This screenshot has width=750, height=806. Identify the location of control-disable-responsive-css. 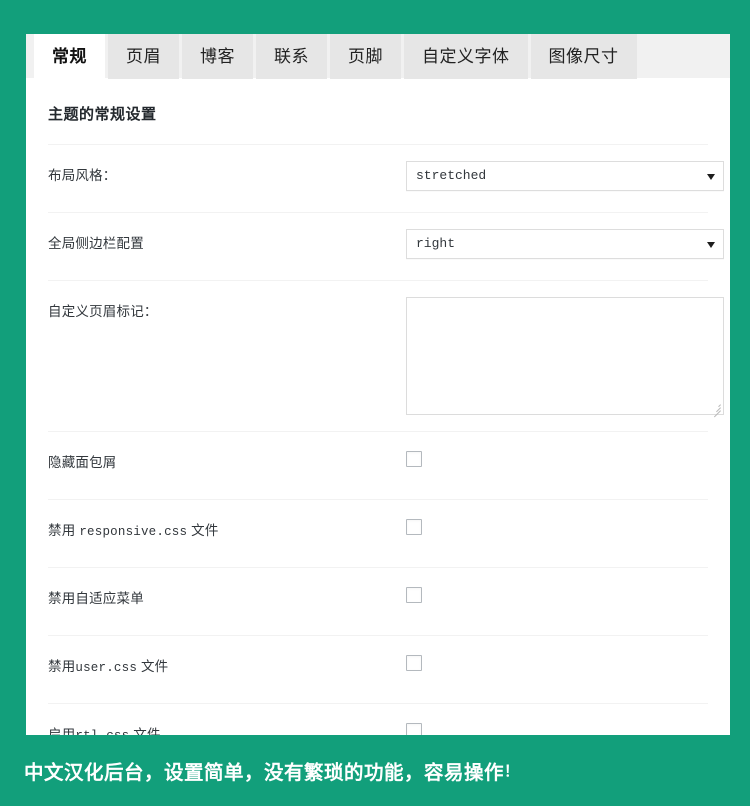
(557, 525).